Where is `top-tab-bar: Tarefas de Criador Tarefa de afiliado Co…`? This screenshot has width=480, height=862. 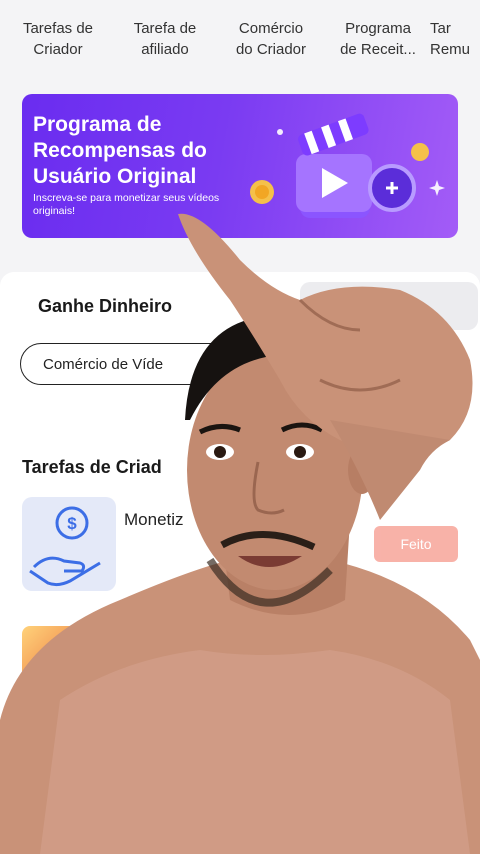 top-tab-bar: Tarefas de Criador Tarefa de afiliado Co… is located at coordinates (240, 39).